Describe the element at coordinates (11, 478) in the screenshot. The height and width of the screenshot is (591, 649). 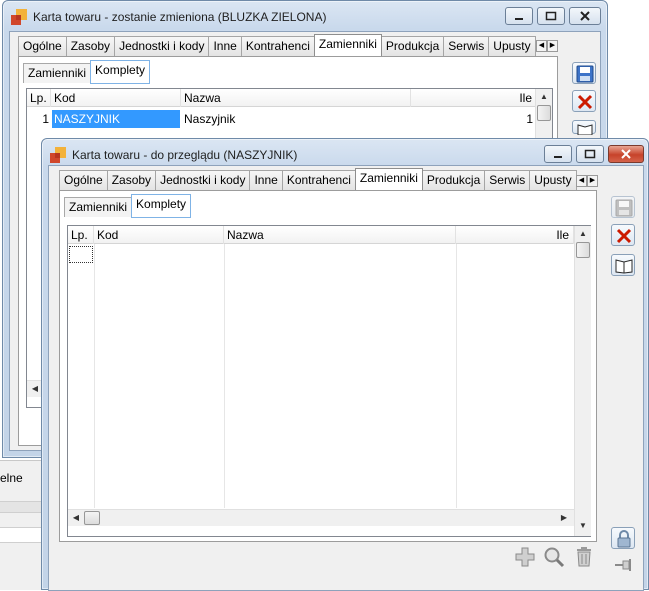
I see `background-app-label: elne` at that location.